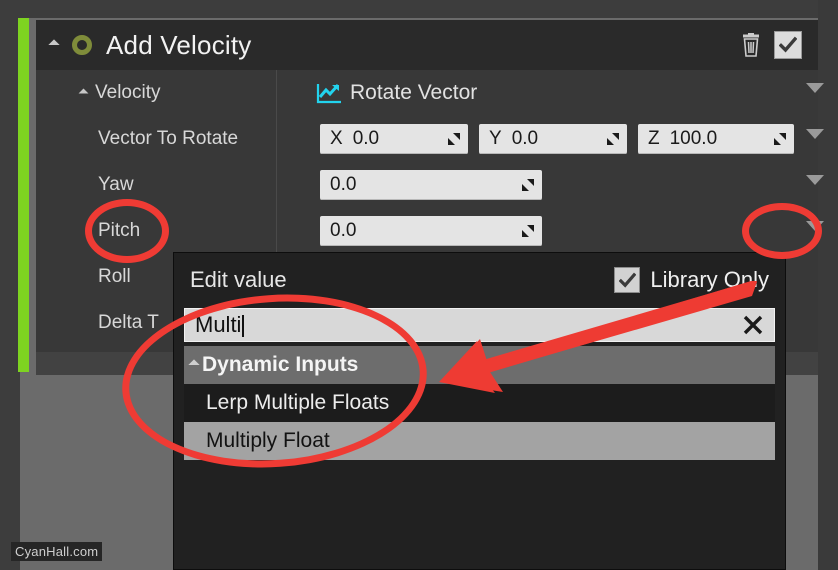 The width and height of the screenshot is (838, 570). I want to click on vector-z-input: Z 100.0, so click(716, 139).